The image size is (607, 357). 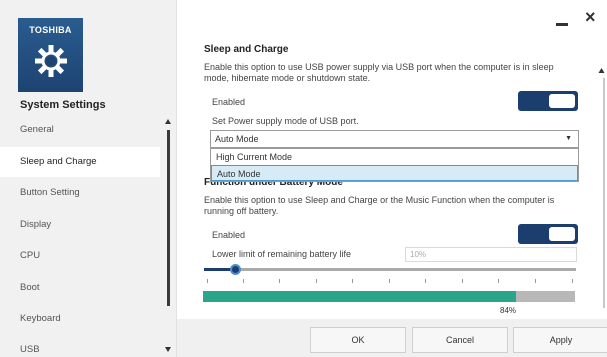 I want to click on usb-mode-label: Set Power supply mode of USB port., so click(x=285, y=121).